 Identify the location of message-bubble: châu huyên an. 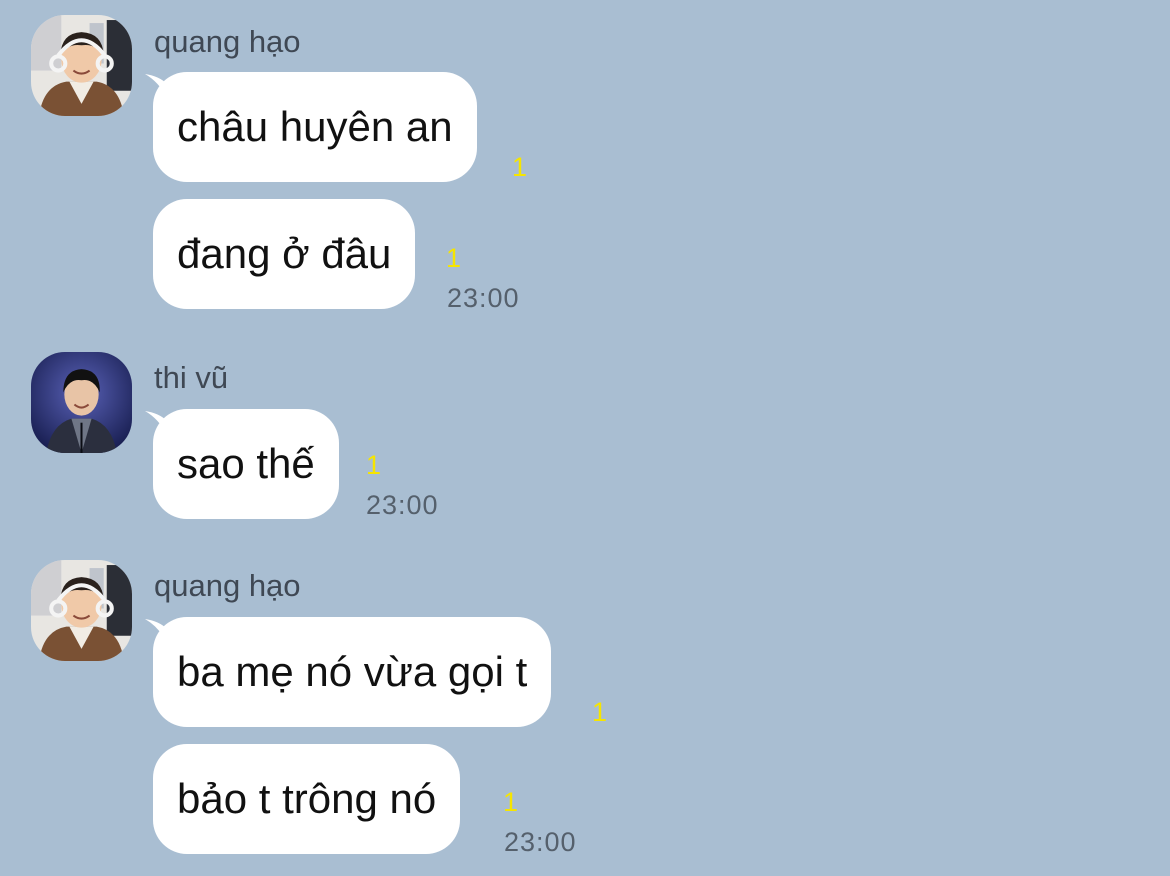
(315, 127).